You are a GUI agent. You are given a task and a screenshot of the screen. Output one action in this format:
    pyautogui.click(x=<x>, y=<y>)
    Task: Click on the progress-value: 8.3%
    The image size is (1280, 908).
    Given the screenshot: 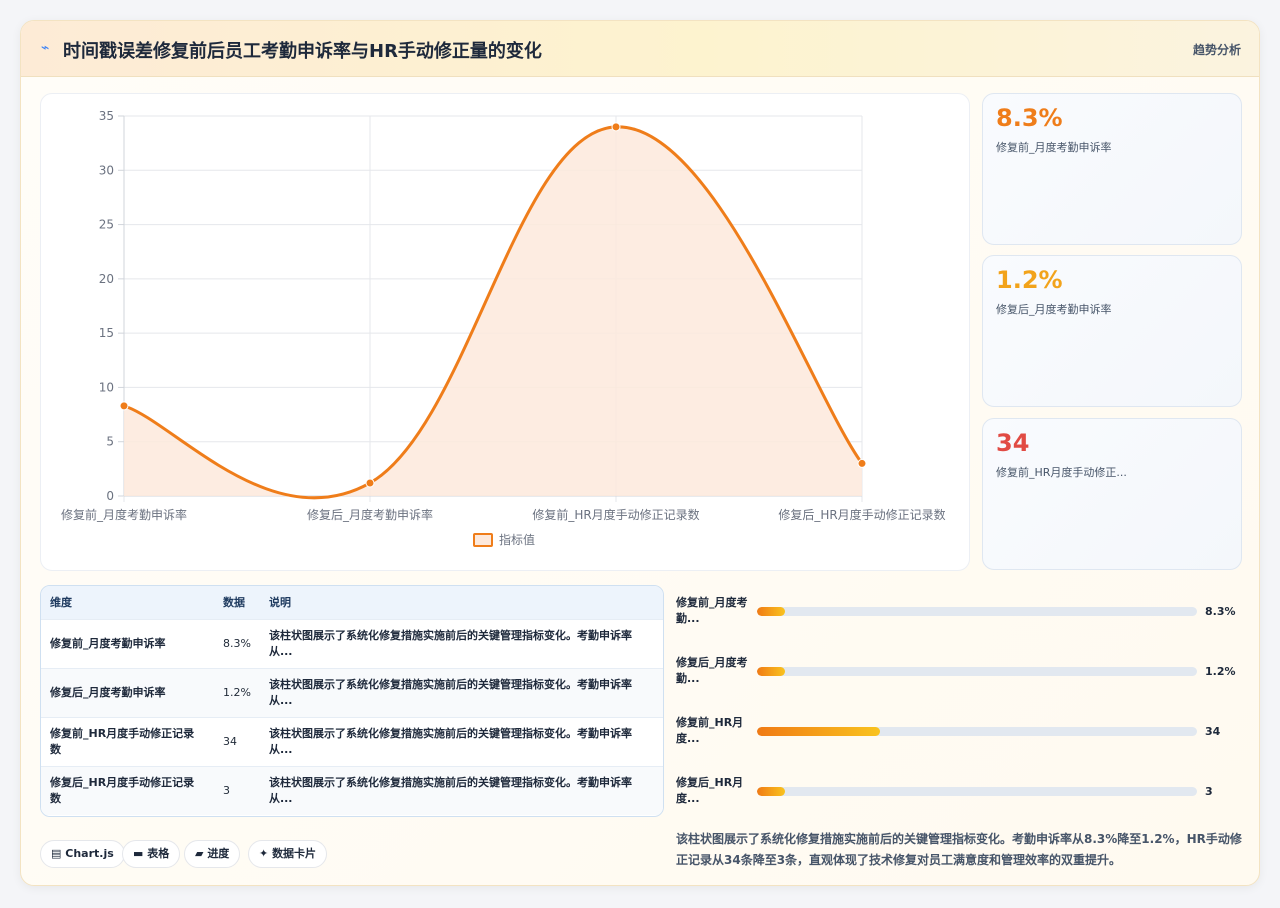 What is the action you would take?
    pyautogui.click(x=1220, y=611)
    